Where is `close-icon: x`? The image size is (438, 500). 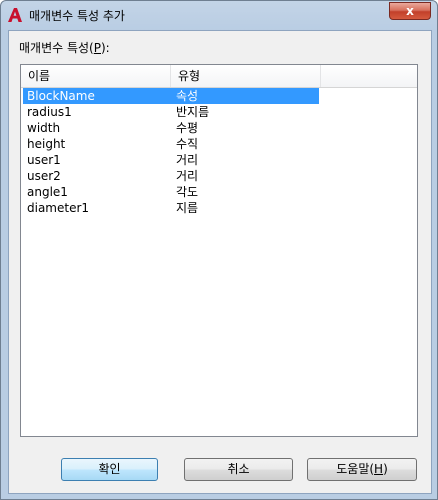
close-icon: x is located at coordinates (410, 11).